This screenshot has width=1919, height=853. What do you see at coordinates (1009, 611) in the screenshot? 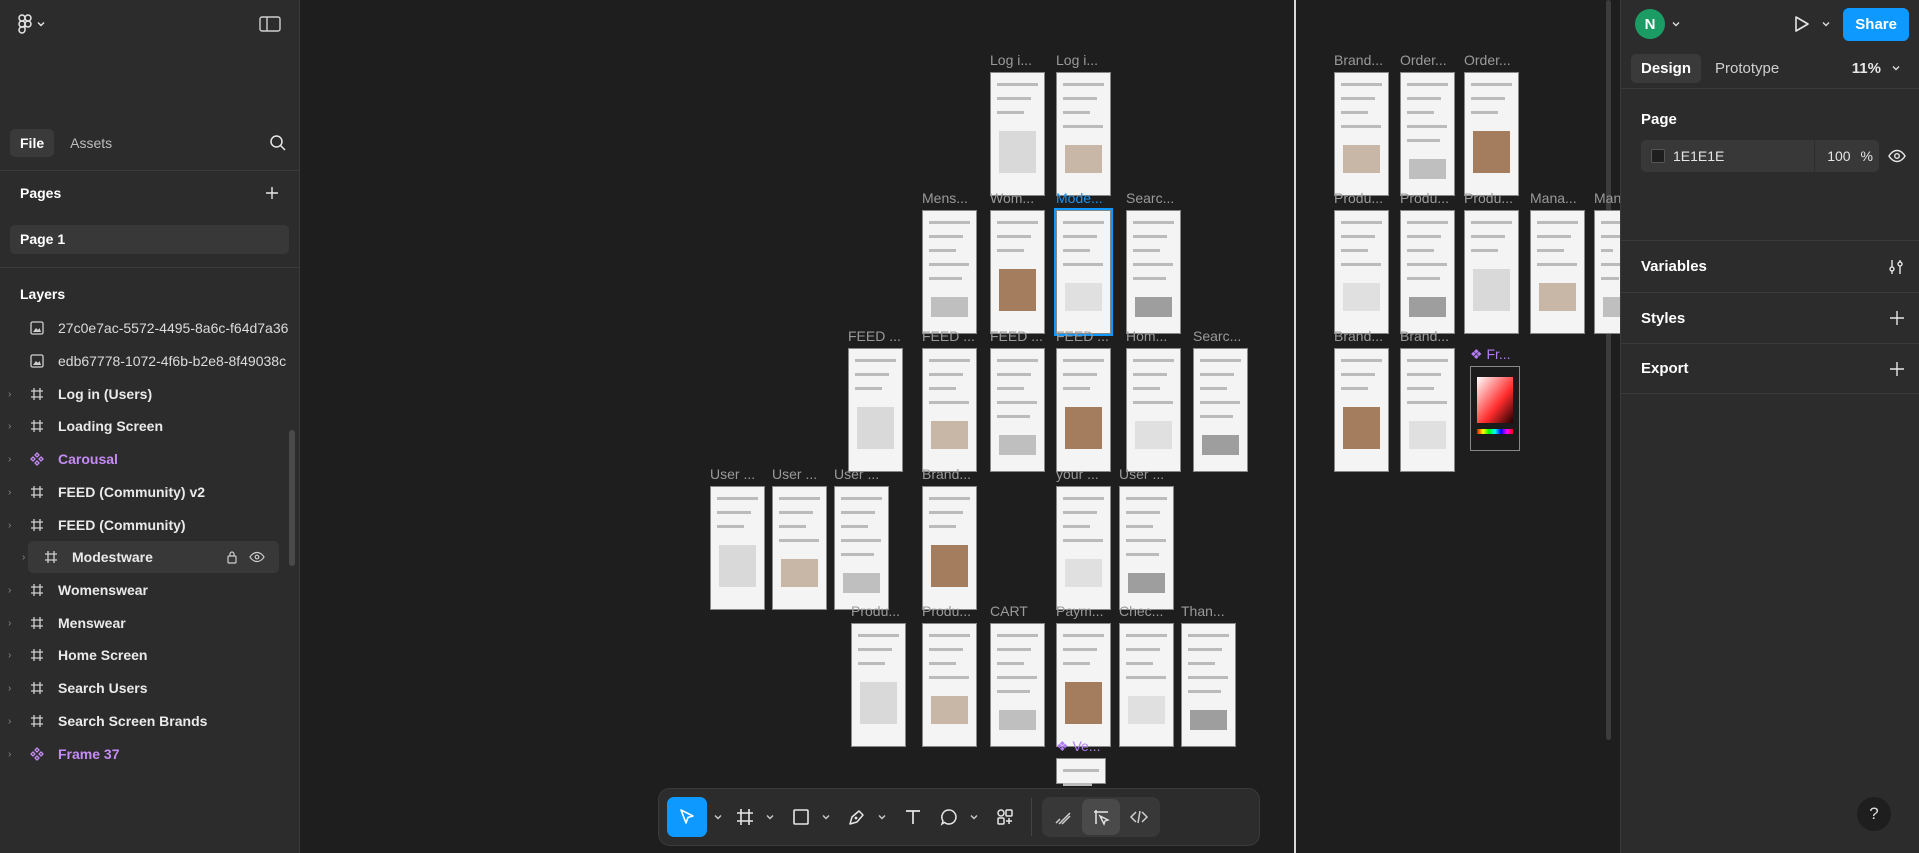
I see `frame-title: CART` at bounding box center [1009, 611].